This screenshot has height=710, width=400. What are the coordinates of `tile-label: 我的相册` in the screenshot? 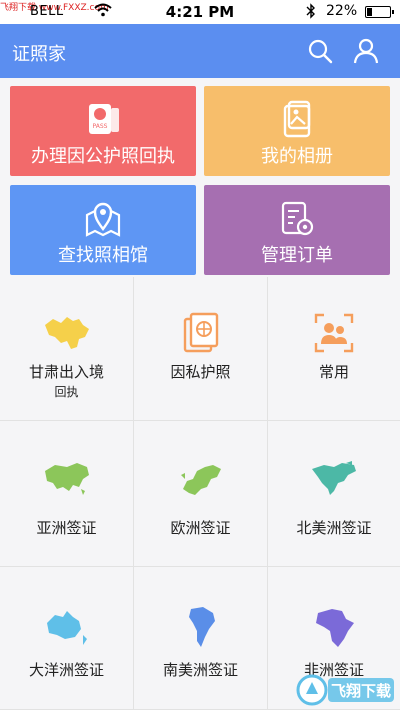 It's located at (297, 156).